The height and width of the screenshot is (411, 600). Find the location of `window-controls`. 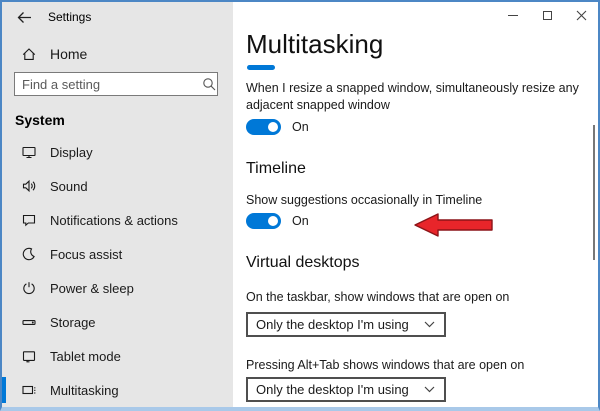

window-controls is located at coordinates (547, 15).